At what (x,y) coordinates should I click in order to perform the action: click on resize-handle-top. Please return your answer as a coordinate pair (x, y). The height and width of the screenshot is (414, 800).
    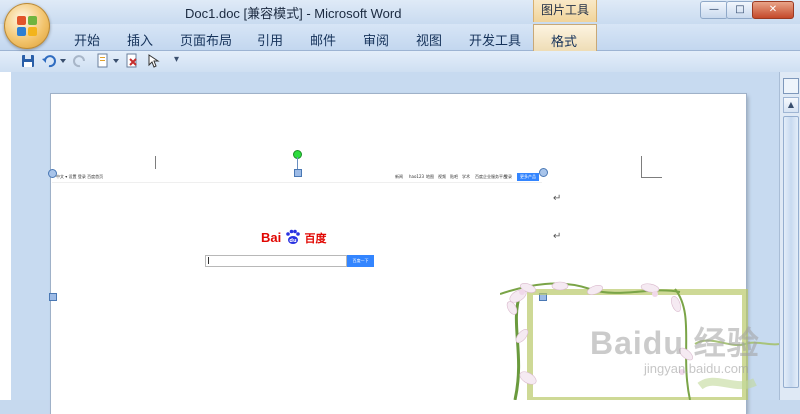
    Looking at the image, I should click on (298, 173).